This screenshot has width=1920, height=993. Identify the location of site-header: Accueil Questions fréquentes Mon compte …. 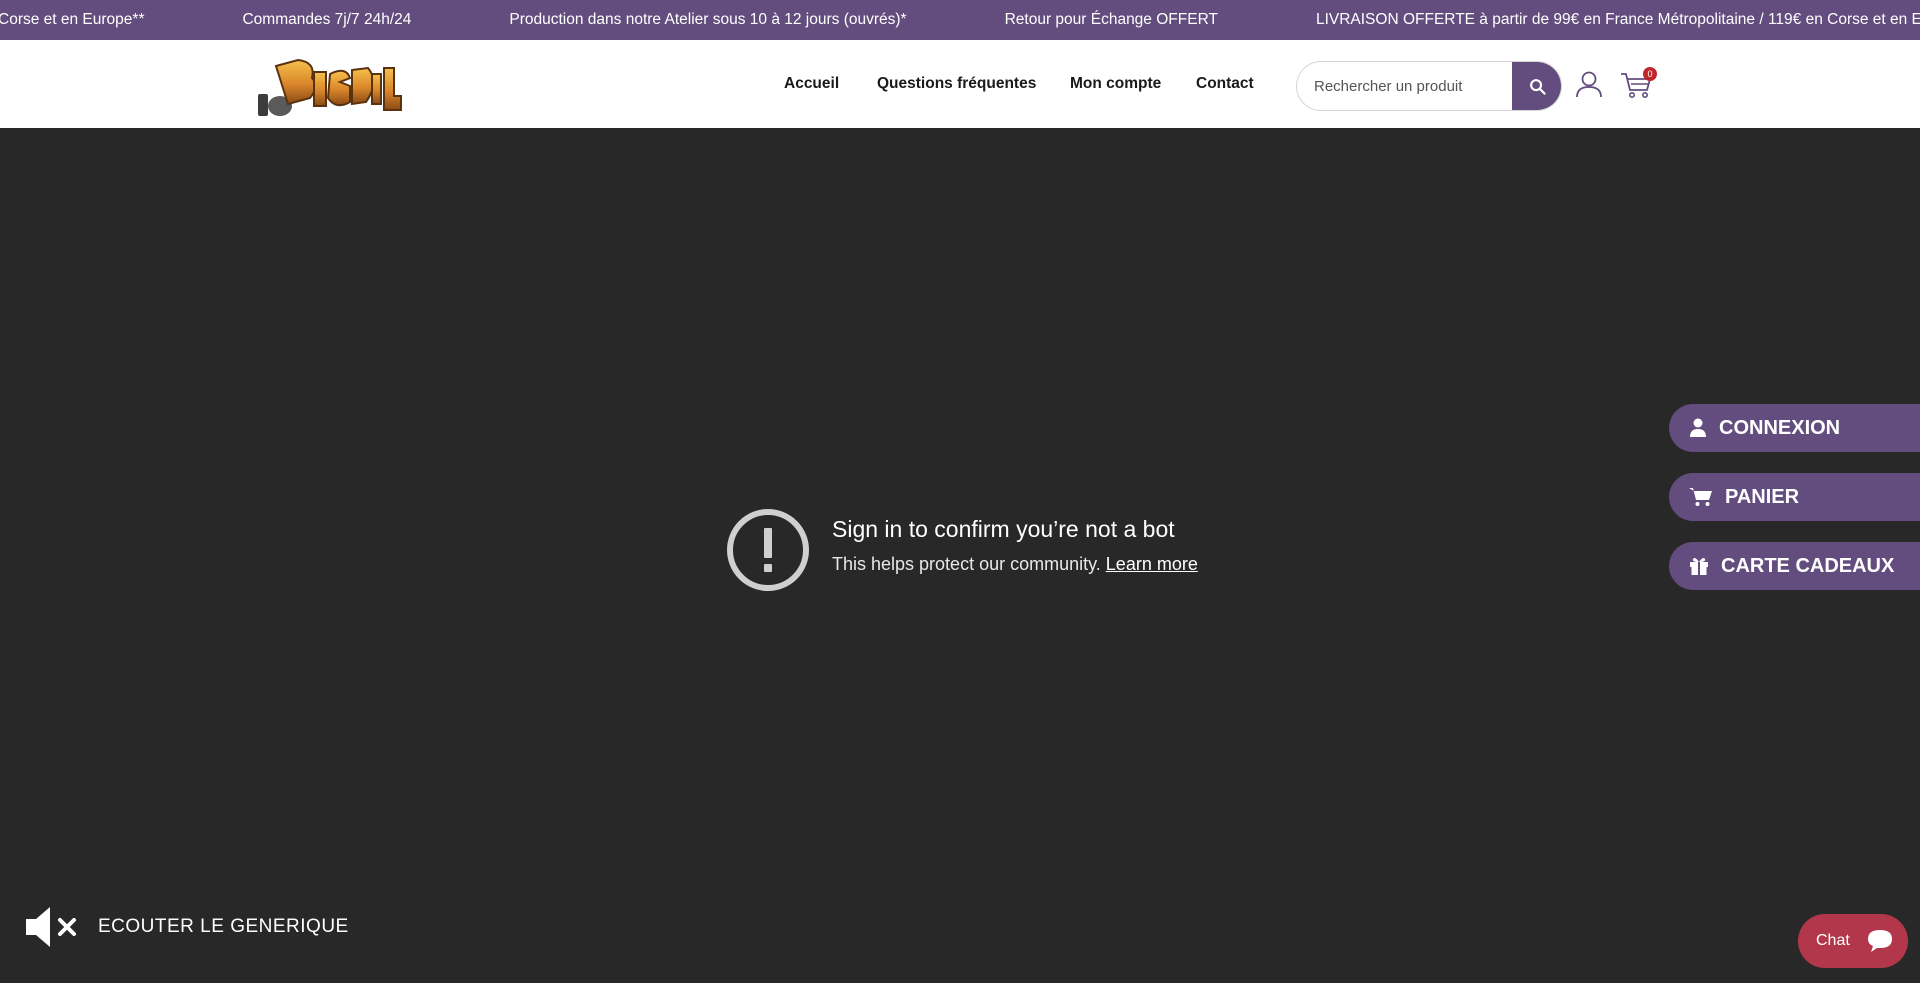
(960, 84).